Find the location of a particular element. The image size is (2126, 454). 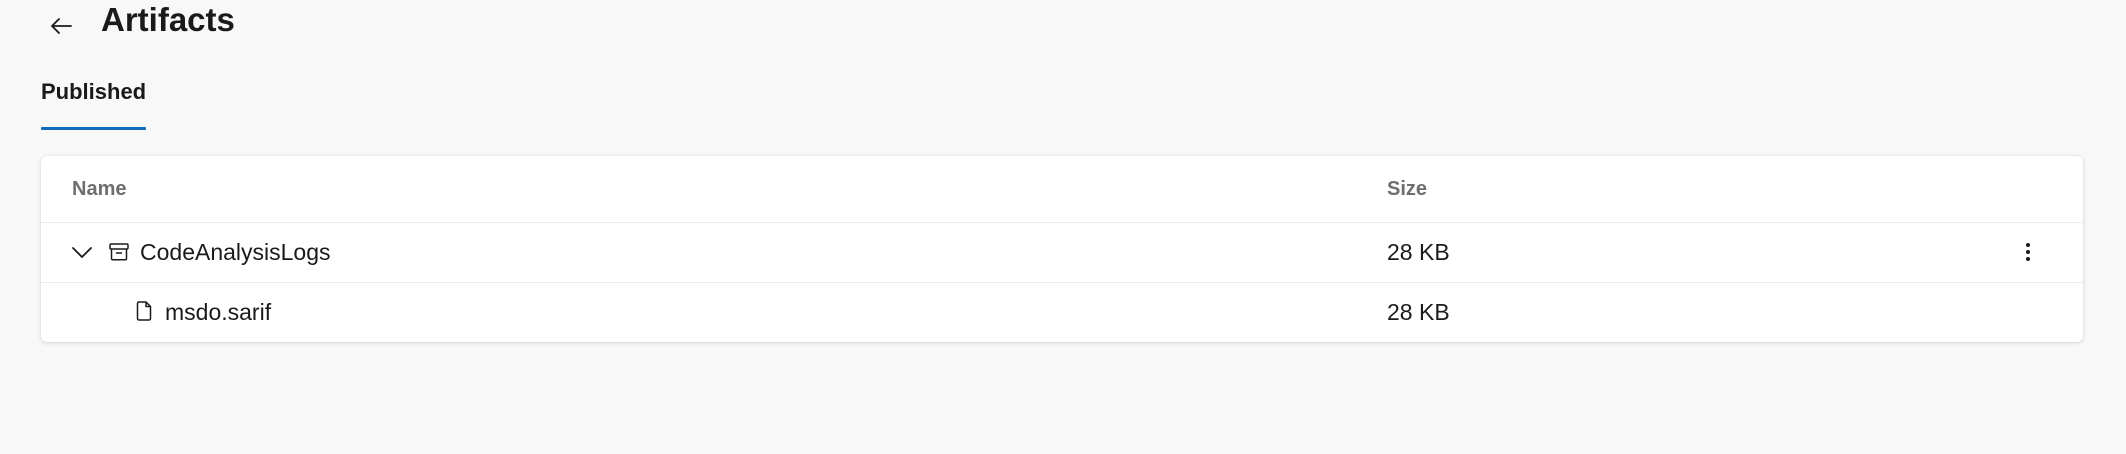

table-header-row: Name Size is located at coordinates (1062, 189).